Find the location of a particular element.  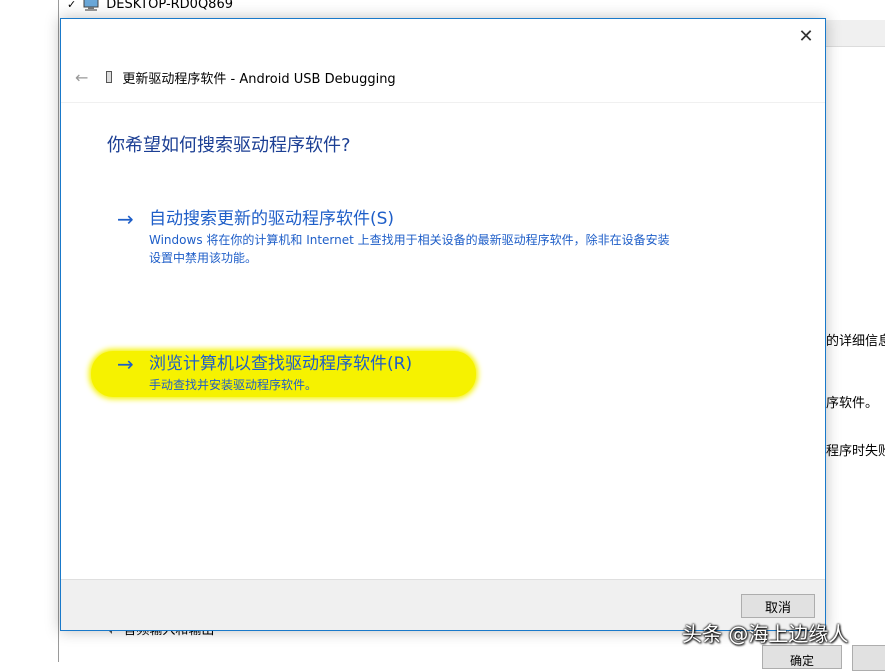

option-browse-title: 浏览计算机以查找驱动程序软件(R) is located at coordinates (414, 364).